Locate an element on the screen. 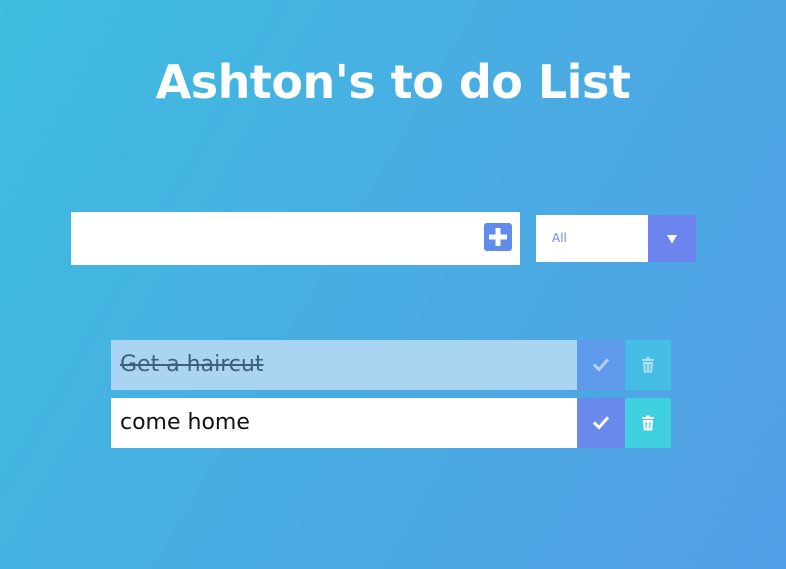 This screenshot has width=786, height=569. todo-input is located at coordinates (271, 238).